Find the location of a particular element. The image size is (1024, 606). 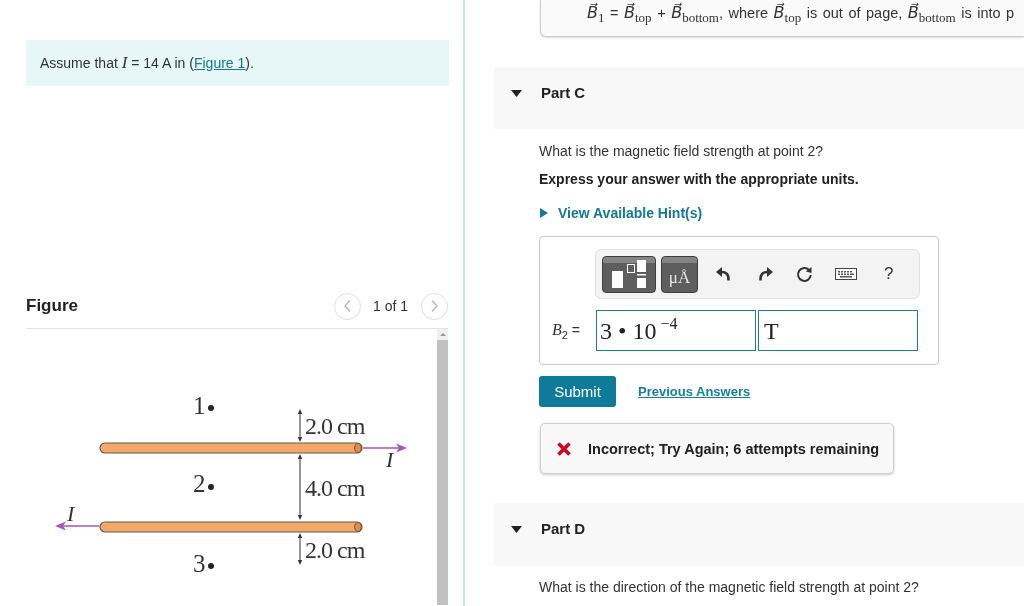

point-label: 1 is located at coordinates (199, 405).